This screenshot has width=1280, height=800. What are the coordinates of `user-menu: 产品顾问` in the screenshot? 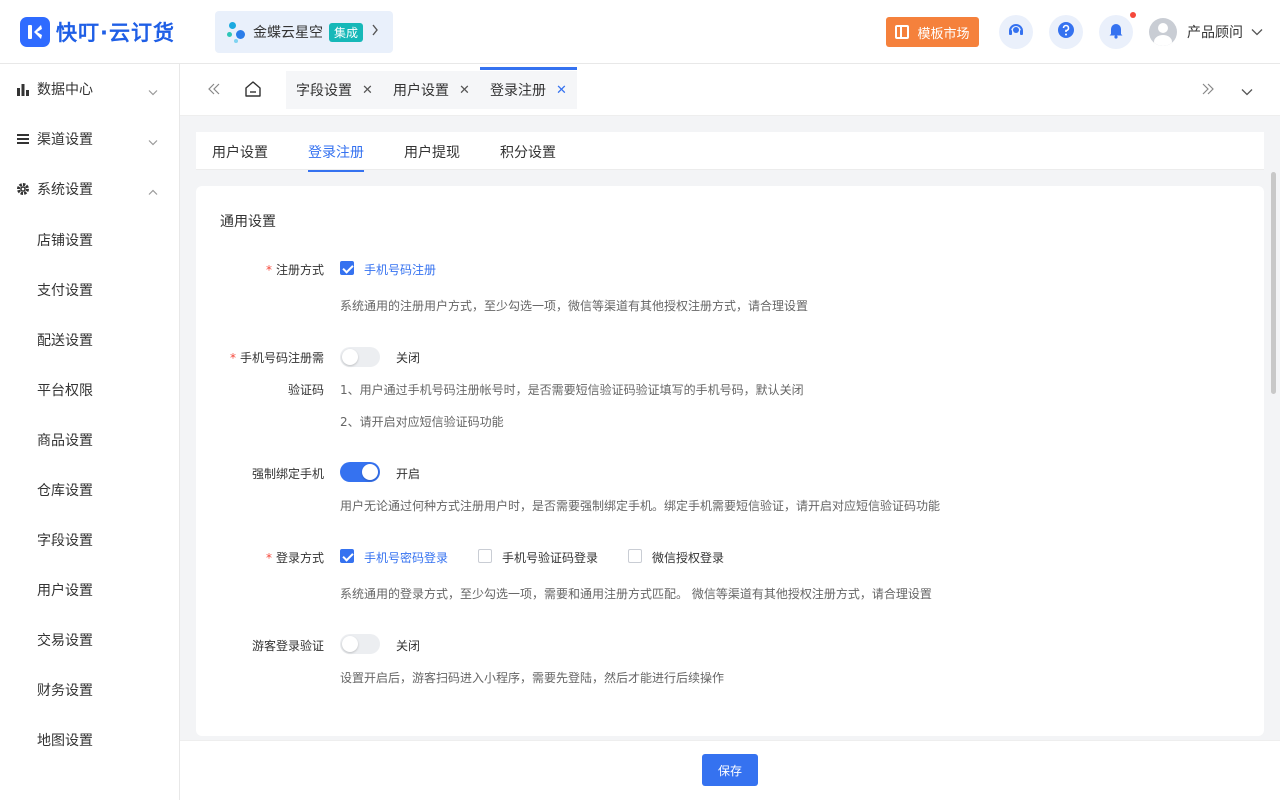 It's located at (1206, 32).